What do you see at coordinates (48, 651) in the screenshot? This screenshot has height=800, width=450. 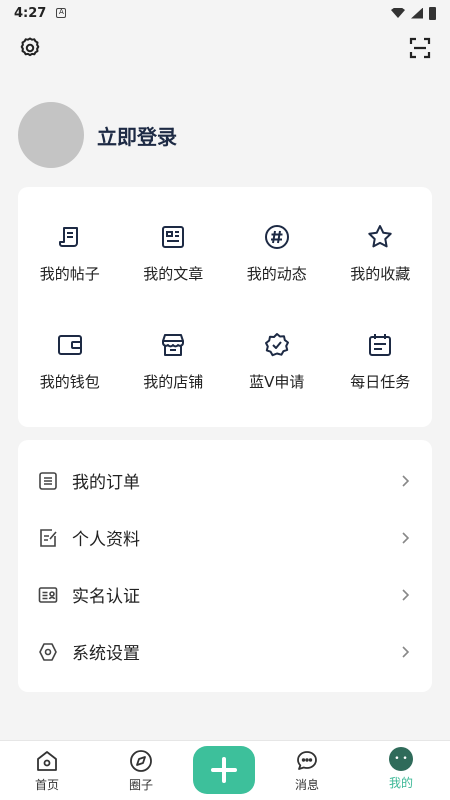 I see `hexagon-gear-icon` at bounding box center [48, 651].